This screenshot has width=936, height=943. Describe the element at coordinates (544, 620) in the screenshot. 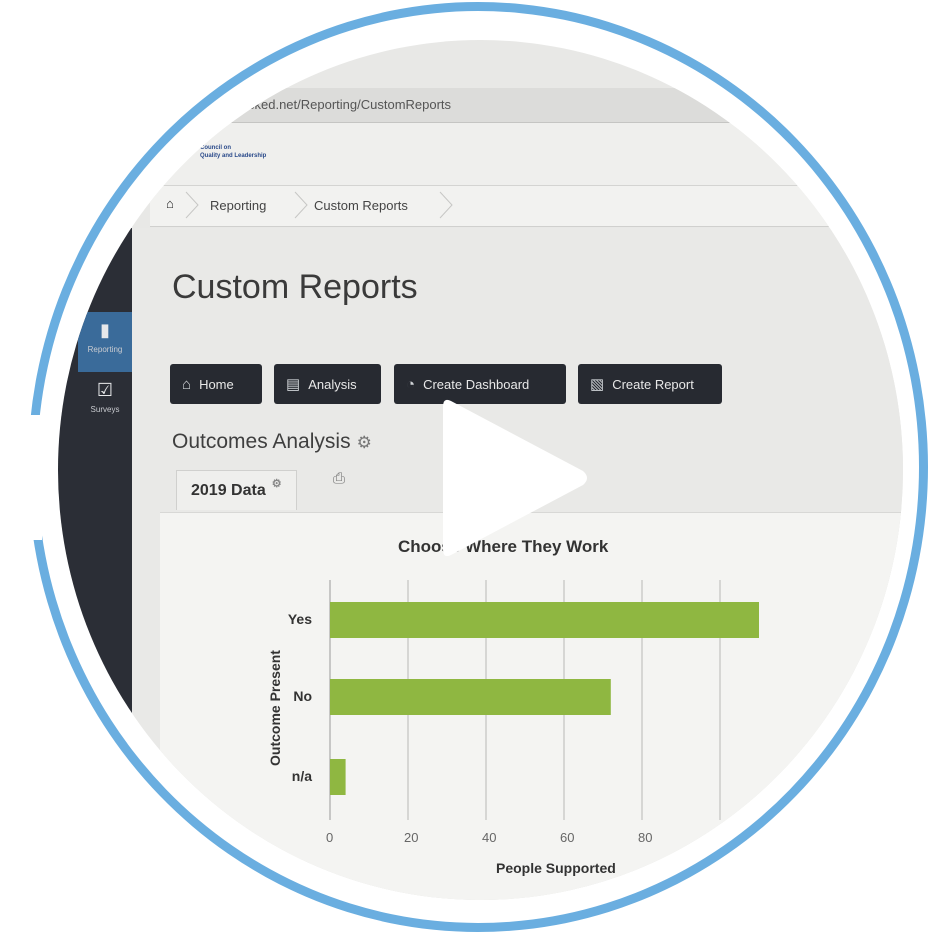

I see `bar-yes` at that location.